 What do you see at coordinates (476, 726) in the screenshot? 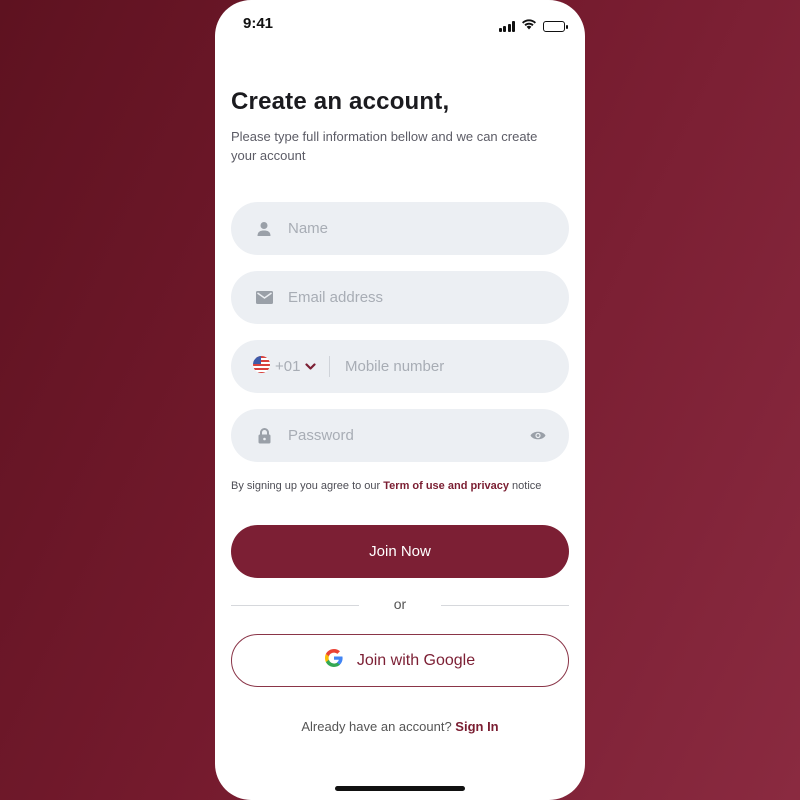
I see `sign-in-link: Sign In` at bounding box center [476, 726].